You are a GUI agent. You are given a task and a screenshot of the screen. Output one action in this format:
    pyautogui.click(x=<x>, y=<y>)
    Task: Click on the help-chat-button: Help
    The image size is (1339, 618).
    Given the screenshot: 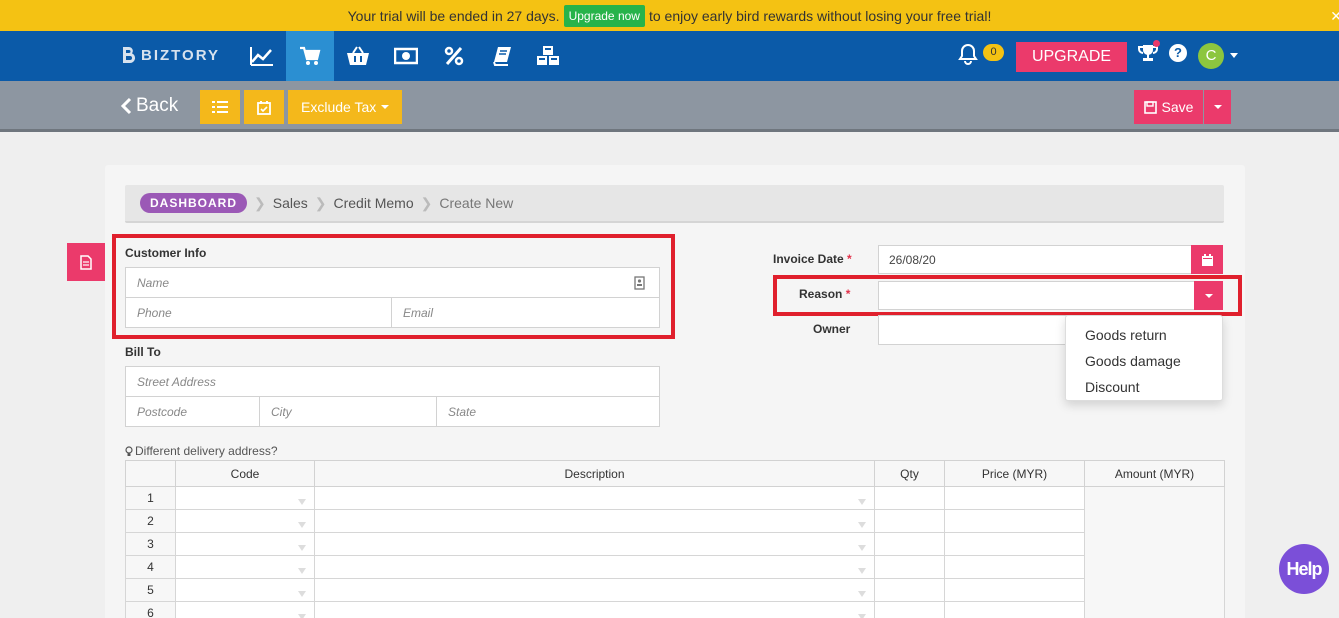 What is the action you would take?
    pyautogui.click(x=1304, y=569)
    